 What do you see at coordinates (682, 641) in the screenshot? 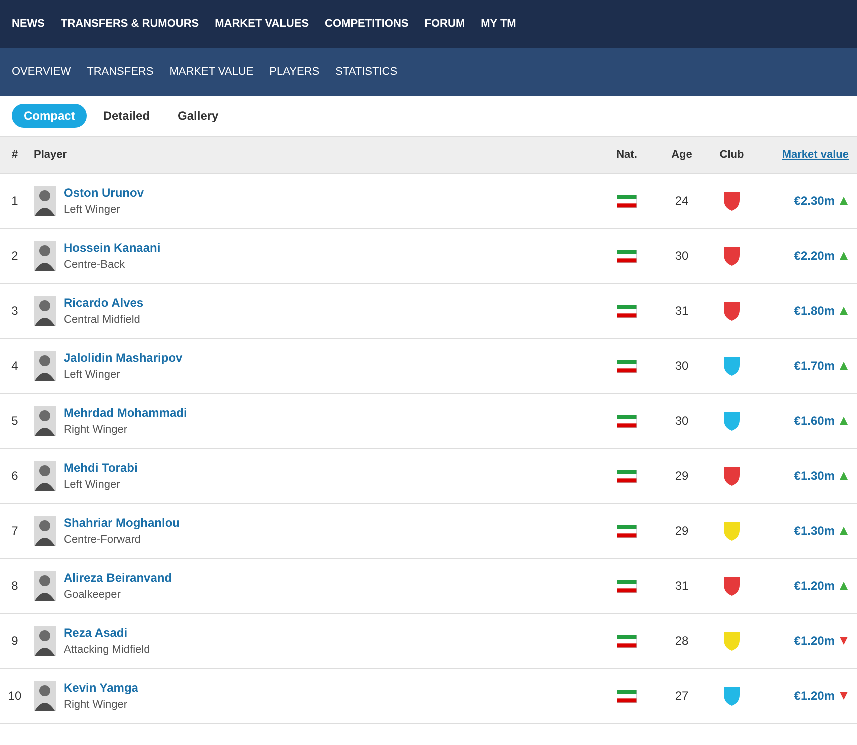
I see `player-age: 28` at bounding box center [682, 641].